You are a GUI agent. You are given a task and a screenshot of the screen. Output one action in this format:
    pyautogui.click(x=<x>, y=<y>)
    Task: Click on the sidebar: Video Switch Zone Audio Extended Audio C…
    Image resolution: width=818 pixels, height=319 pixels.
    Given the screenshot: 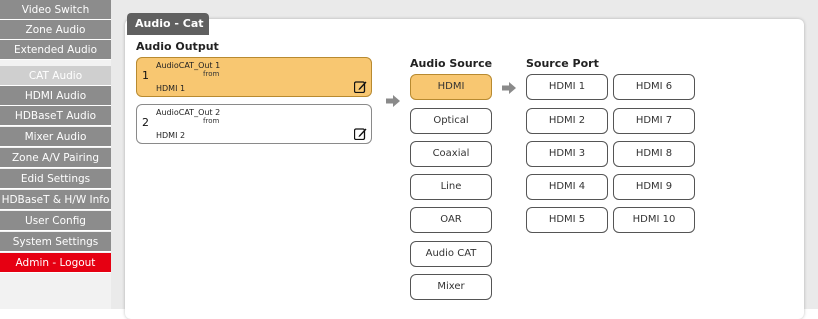 What is the action you would take?
    pyautogui.click(x=55, y=154)
    